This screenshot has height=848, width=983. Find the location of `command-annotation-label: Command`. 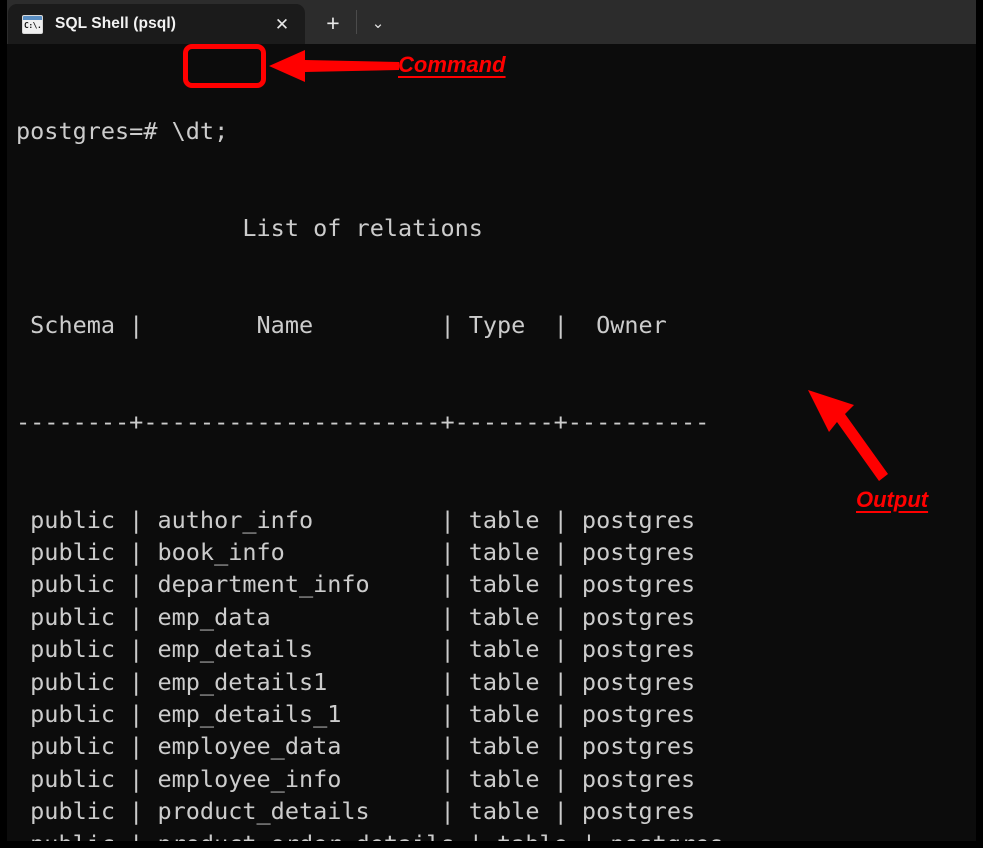

command-annotation-label: Command is located at coordinates (452, 64).